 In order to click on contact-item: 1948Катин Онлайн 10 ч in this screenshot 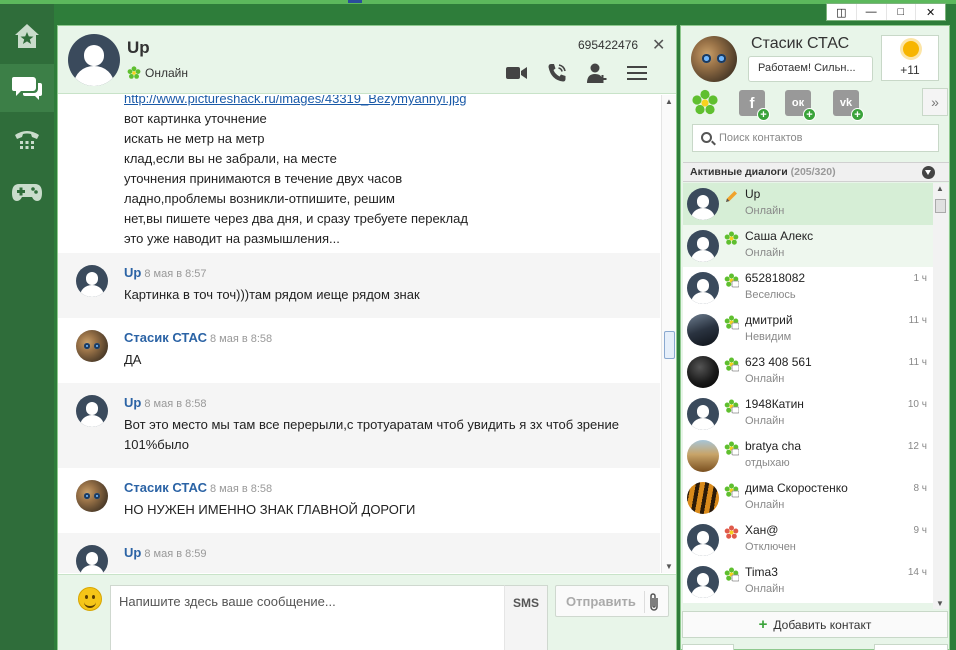, I will do `click(808, 414)`.